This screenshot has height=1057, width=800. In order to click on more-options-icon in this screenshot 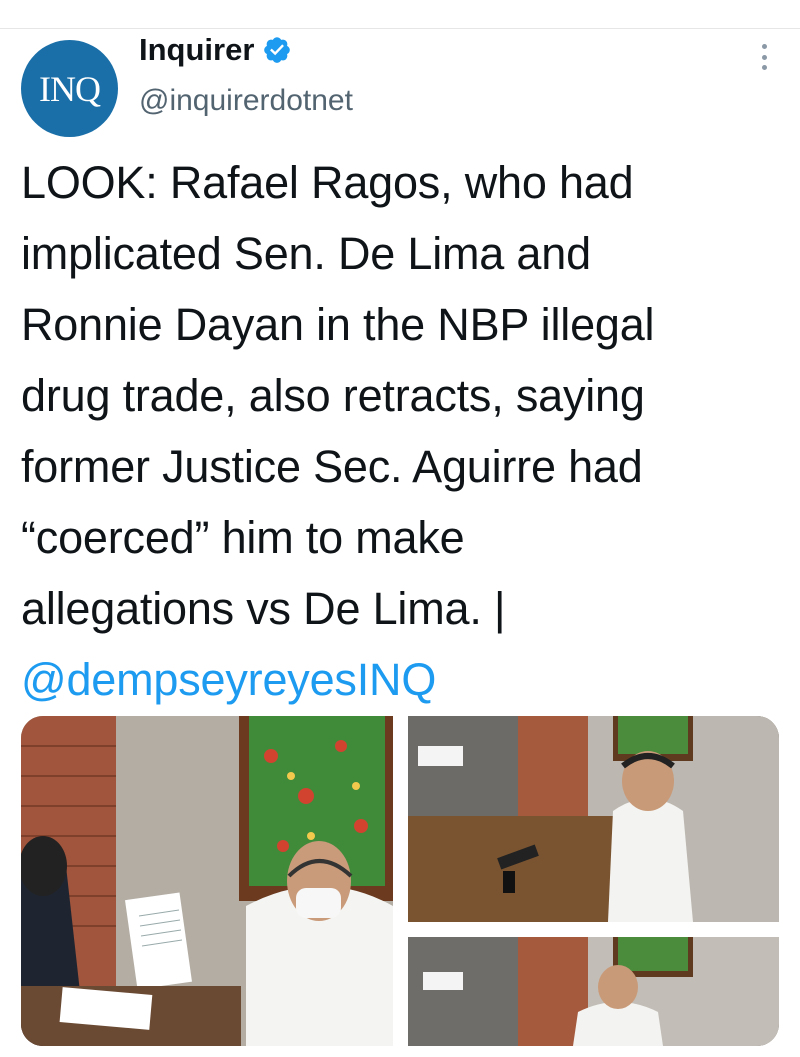, I will do `click(765, 57)`.